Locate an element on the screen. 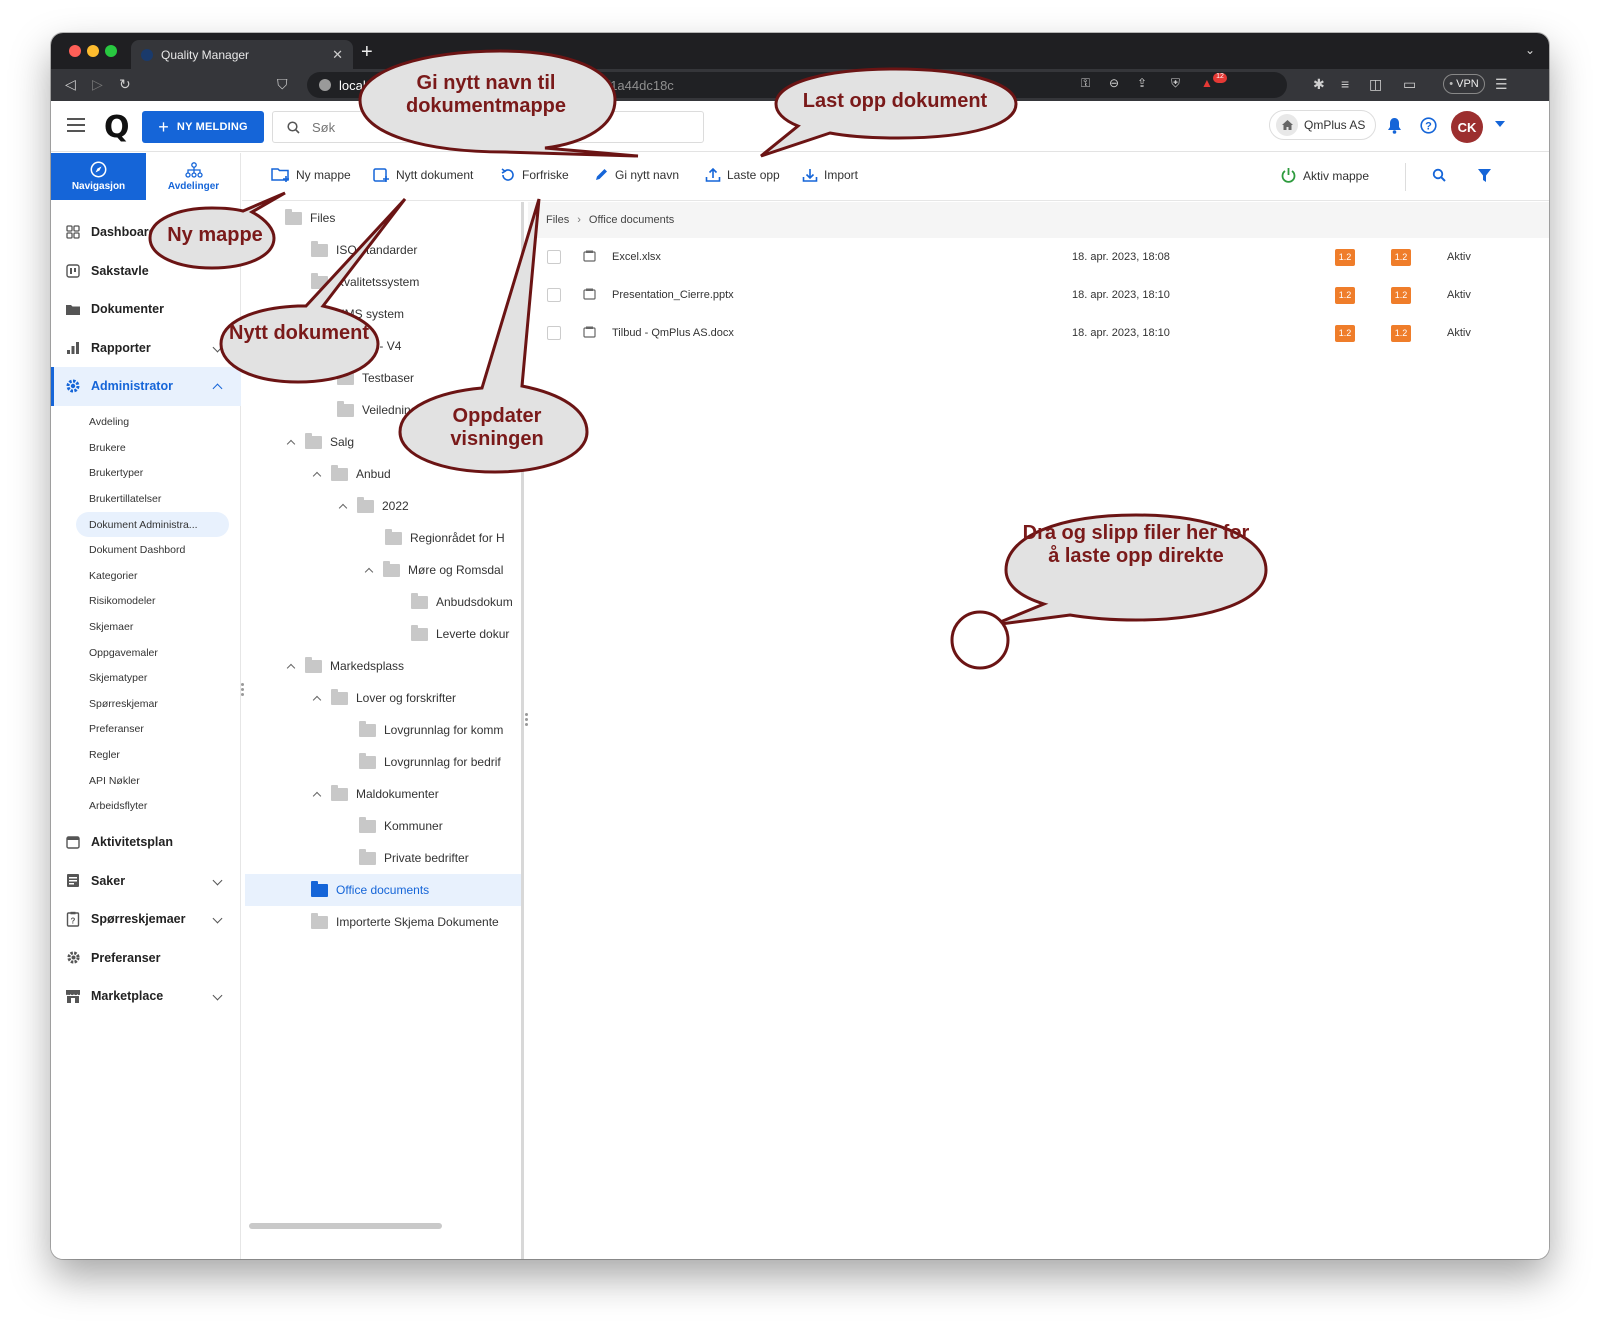 The image size is (1600, 1325). submenu-item: Spørreskjemar is located at coordinates (146, 704).